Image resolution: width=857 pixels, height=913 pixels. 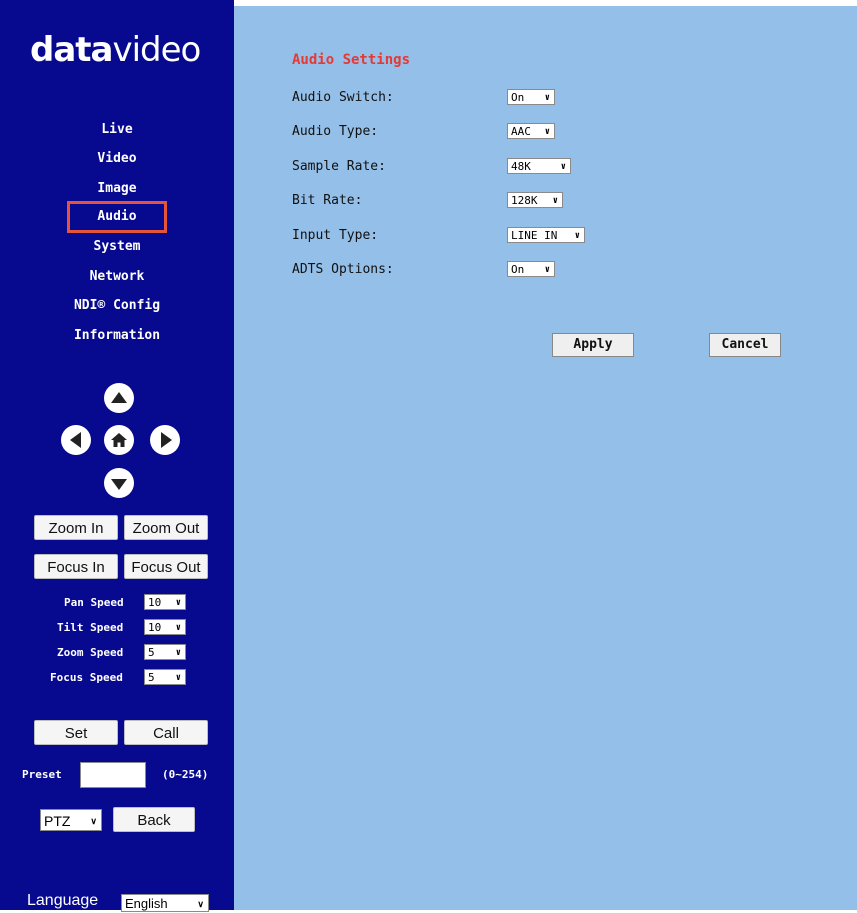 I want to click on adts-options-value: On, so click(x=518, y=269).